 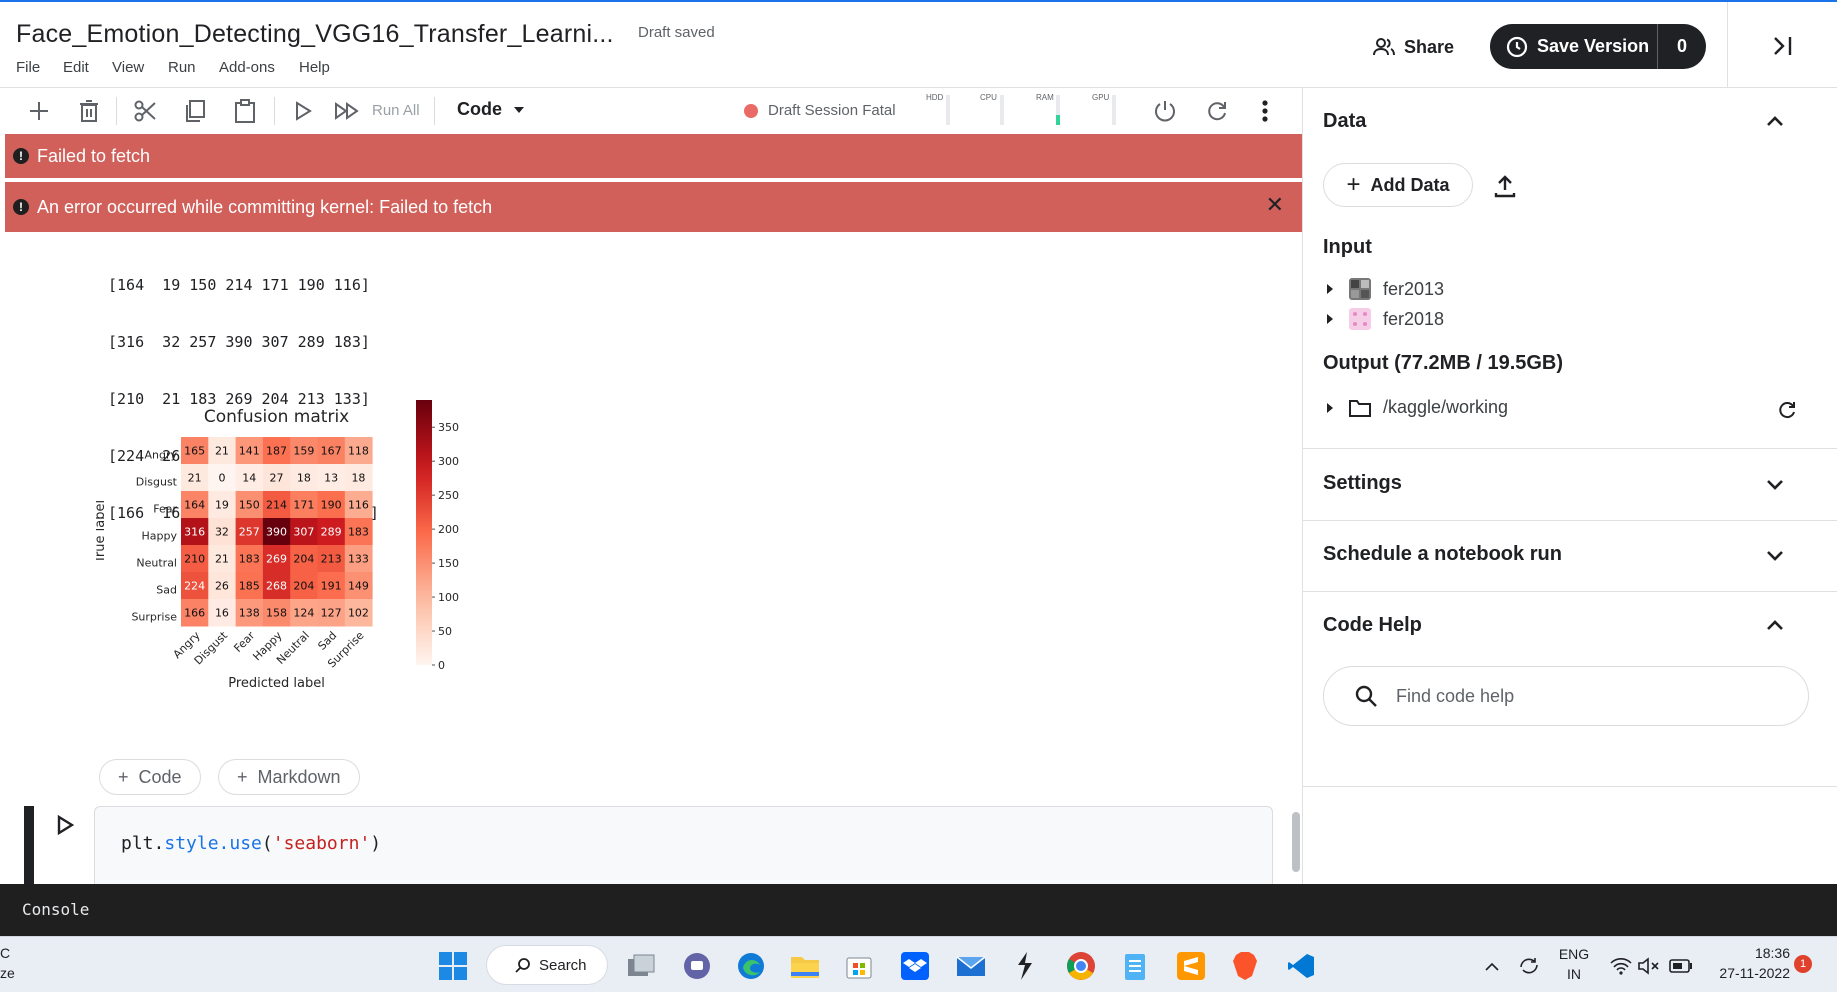 I want to click on clock-time: 18:36, so click(x=1745, y=953).